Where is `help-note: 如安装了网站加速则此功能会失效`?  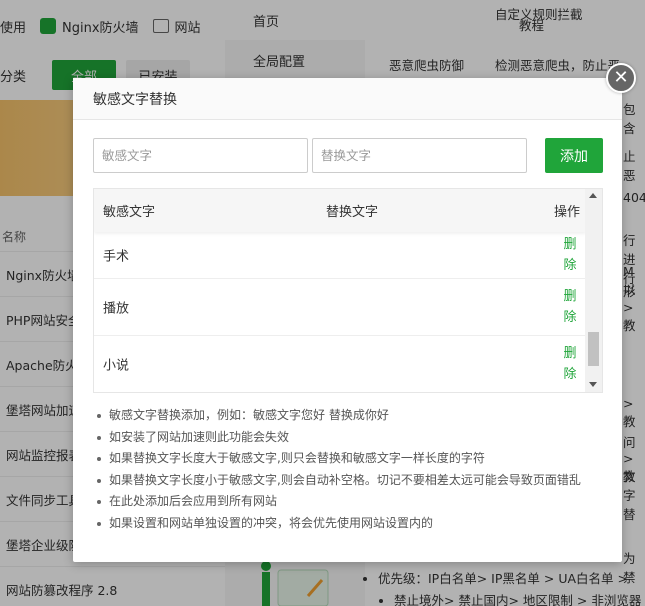
help-note: 如安装了网站加速则此功能会失效 is located at coordinates (353, 438).